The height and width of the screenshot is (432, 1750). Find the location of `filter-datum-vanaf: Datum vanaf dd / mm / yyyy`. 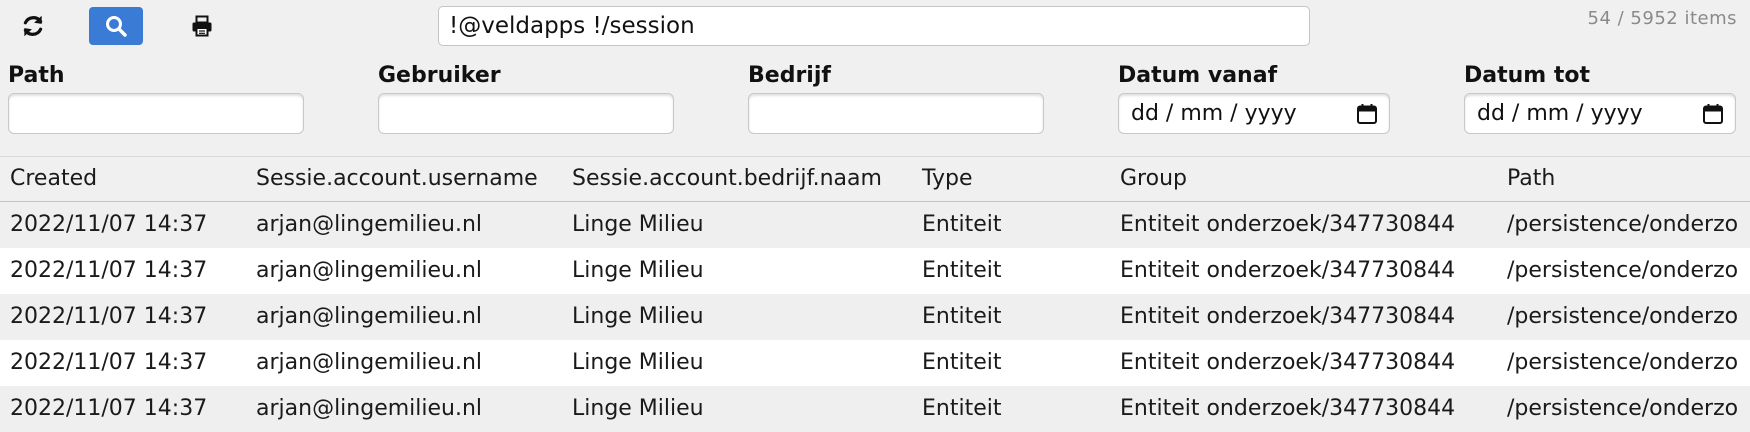

filter-datum-vanaf: Datum vanaf dd / mm / yyyy is located at coordinates (1254, 98).